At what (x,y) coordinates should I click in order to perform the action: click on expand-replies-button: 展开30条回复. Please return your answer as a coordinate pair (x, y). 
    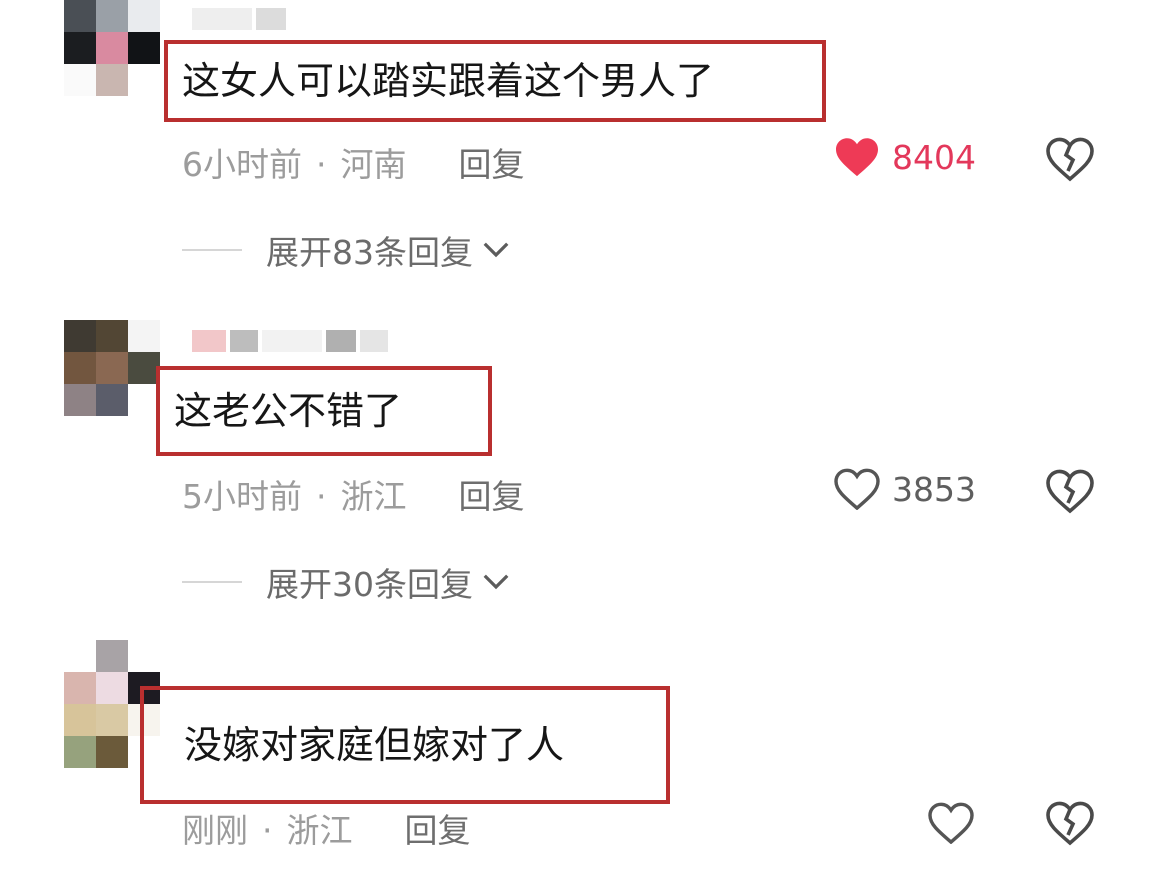
    Looking at the image, I should click on (346, 582).